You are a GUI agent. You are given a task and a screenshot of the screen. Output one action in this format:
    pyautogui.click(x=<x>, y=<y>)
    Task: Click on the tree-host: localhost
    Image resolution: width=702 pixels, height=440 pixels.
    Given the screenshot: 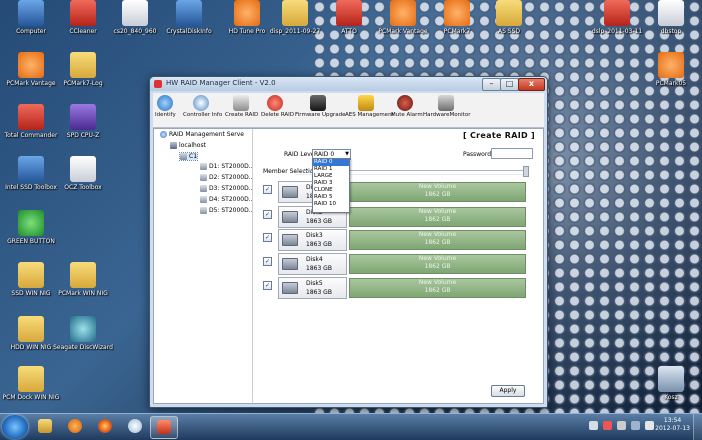 What is the action you would take?
    pyautogui.click(x=188, y=145)
    